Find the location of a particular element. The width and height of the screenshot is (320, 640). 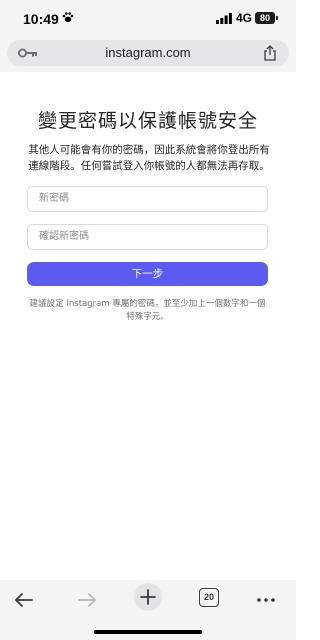

tabs-icon: 20 is located at coordinates (209, 597).